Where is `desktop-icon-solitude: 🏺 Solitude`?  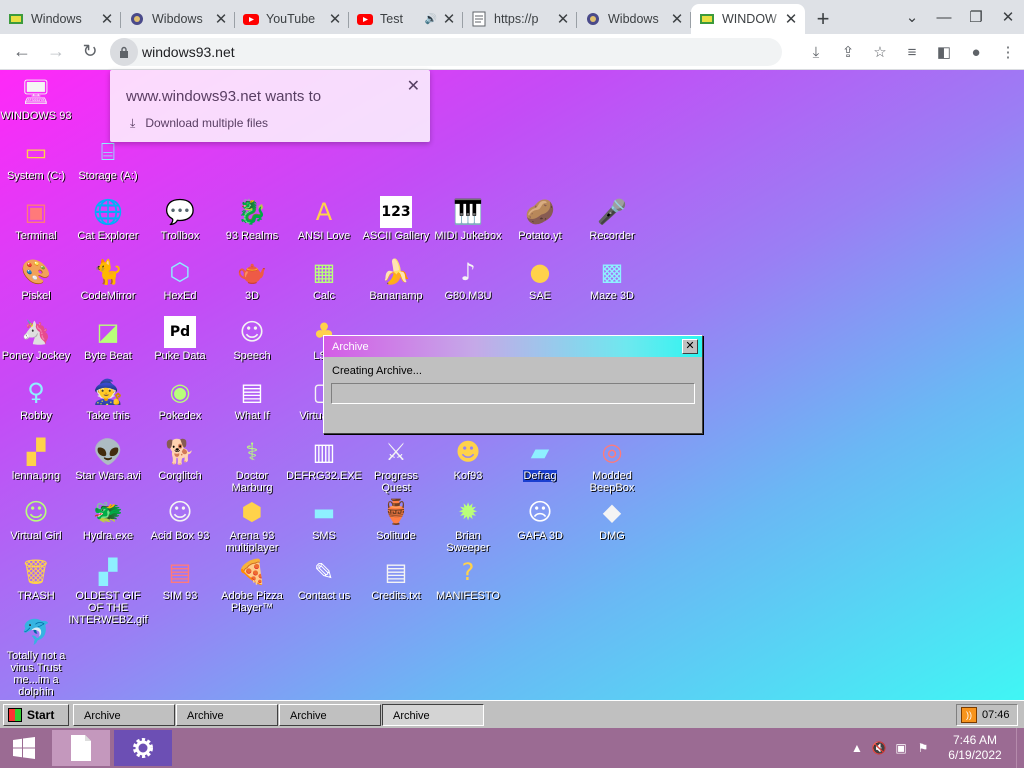
desktop-icon-solitude: 🏺 Solitude is located at coordinates (396, 519).